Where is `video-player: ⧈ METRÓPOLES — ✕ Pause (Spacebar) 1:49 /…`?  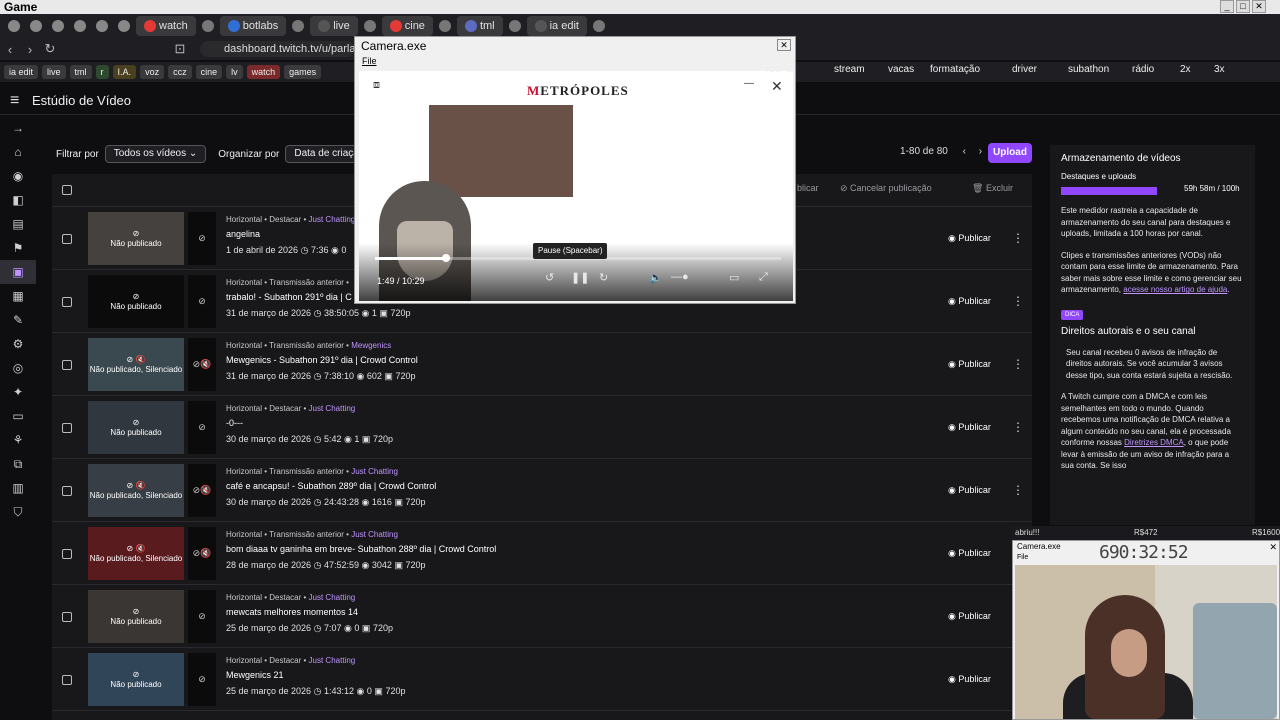
video-player: ⧈ METRÓPOLES — ✕ Pause (Spacebar) 1:49 /… is located at coordinates (576, 186).